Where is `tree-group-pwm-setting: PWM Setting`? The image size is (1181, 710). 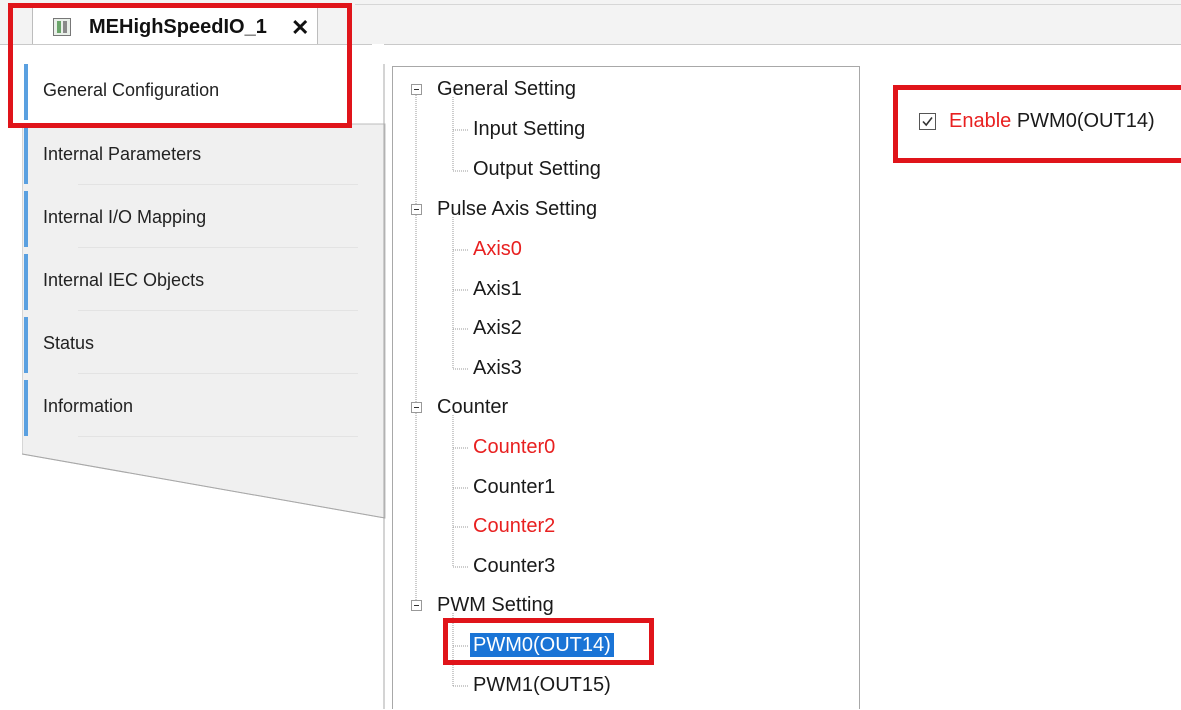
tree-group-pwm-setting: PWM Setting is located at coordinates (495, 605).